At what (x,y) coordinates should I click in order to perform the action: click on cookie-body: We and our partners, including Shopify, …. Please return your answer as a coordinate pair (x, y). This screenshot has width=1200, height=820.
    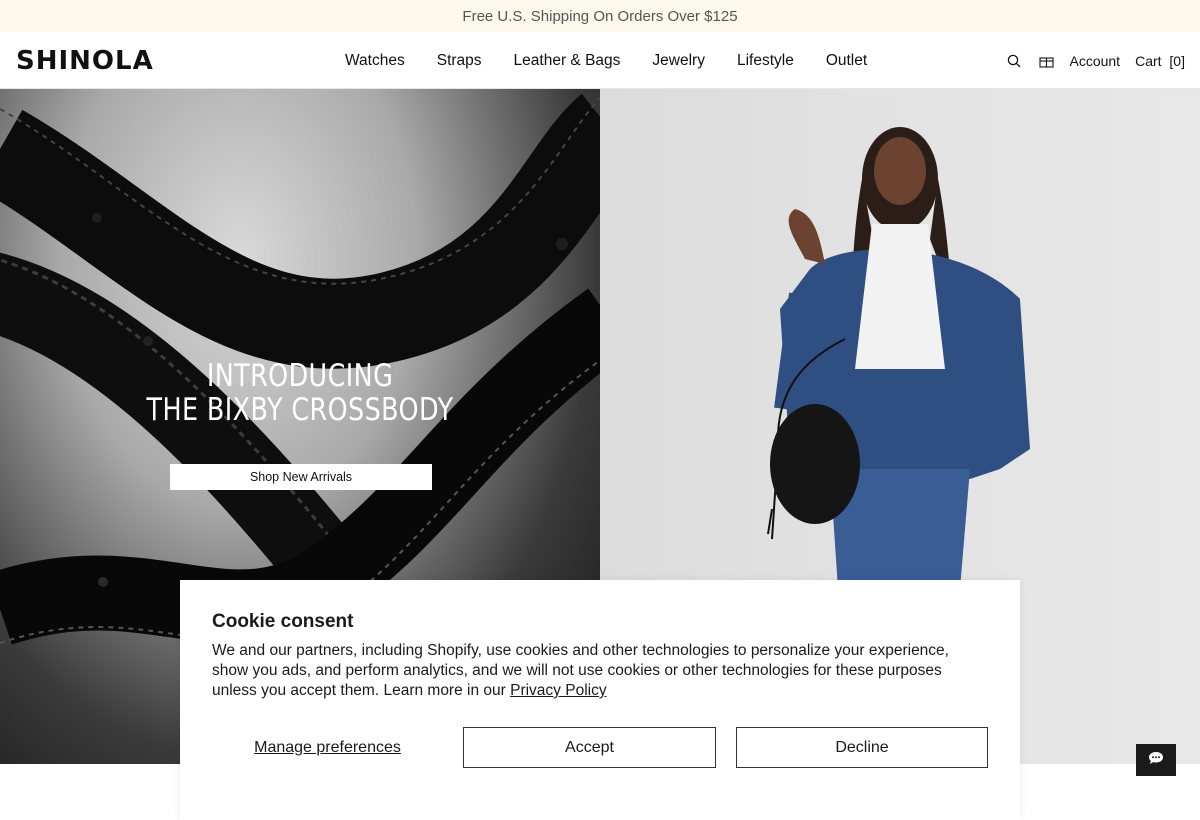
    Looking at the image, I should click on (600, 671).